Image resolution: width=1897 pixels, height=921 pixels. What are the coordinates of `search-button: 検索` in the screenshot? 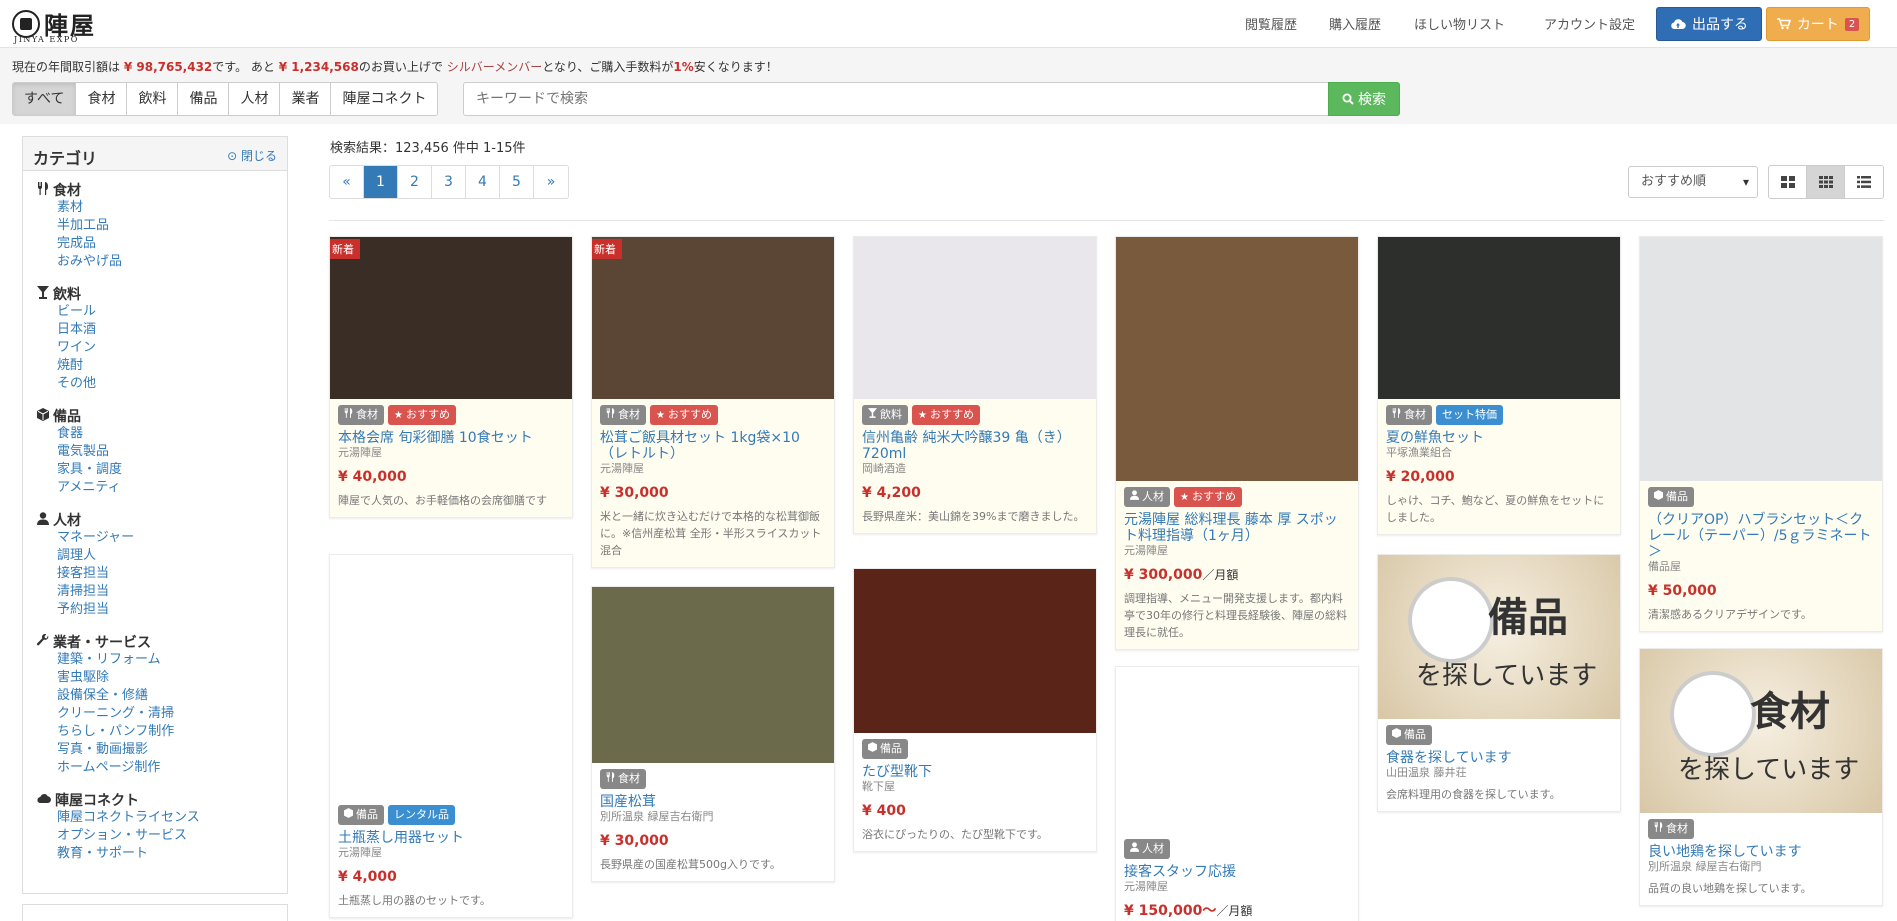 It's located at (1364, 99).